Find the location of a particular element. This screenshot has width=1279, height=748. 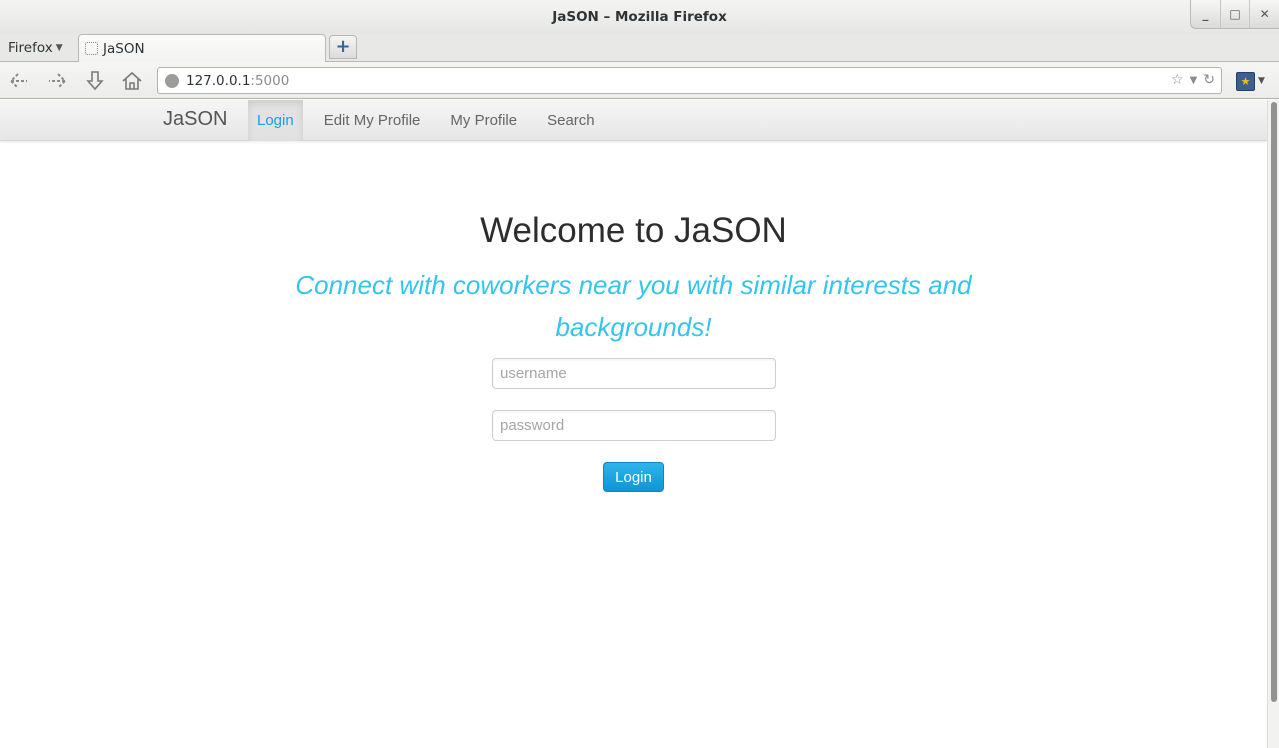

window-controls: _ □ ✕ is located at coordinates (1234, 14).